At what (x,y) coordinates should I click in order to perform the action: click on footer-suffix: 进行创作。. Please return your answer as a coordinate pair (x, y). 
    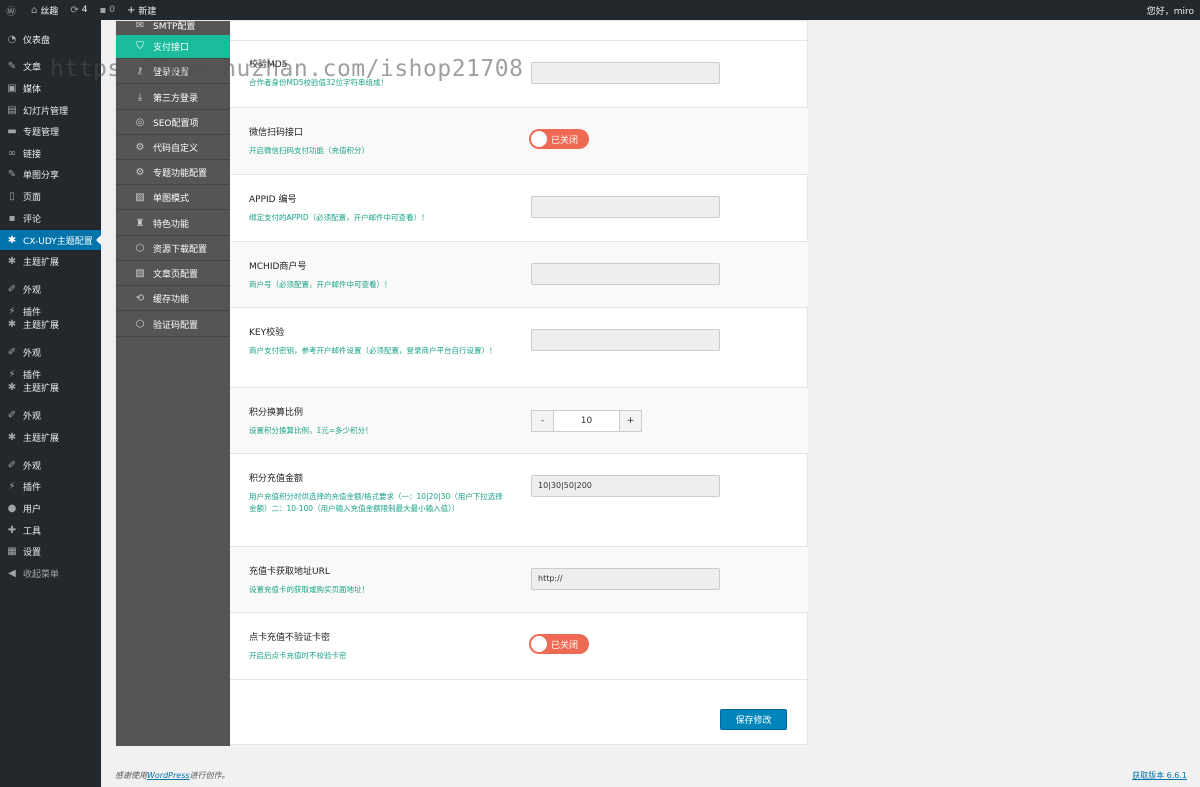
    Looking at the image, I should click on (209, 775).